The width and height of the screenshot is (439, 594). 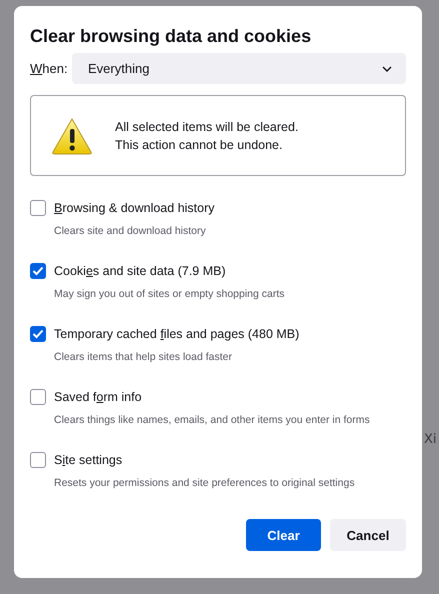 What do you see at coordinates (170, 294) in the screenshot?
I see `option-description: May sign you out of sites or empty shopping carts` at bounding box center [170, 294].